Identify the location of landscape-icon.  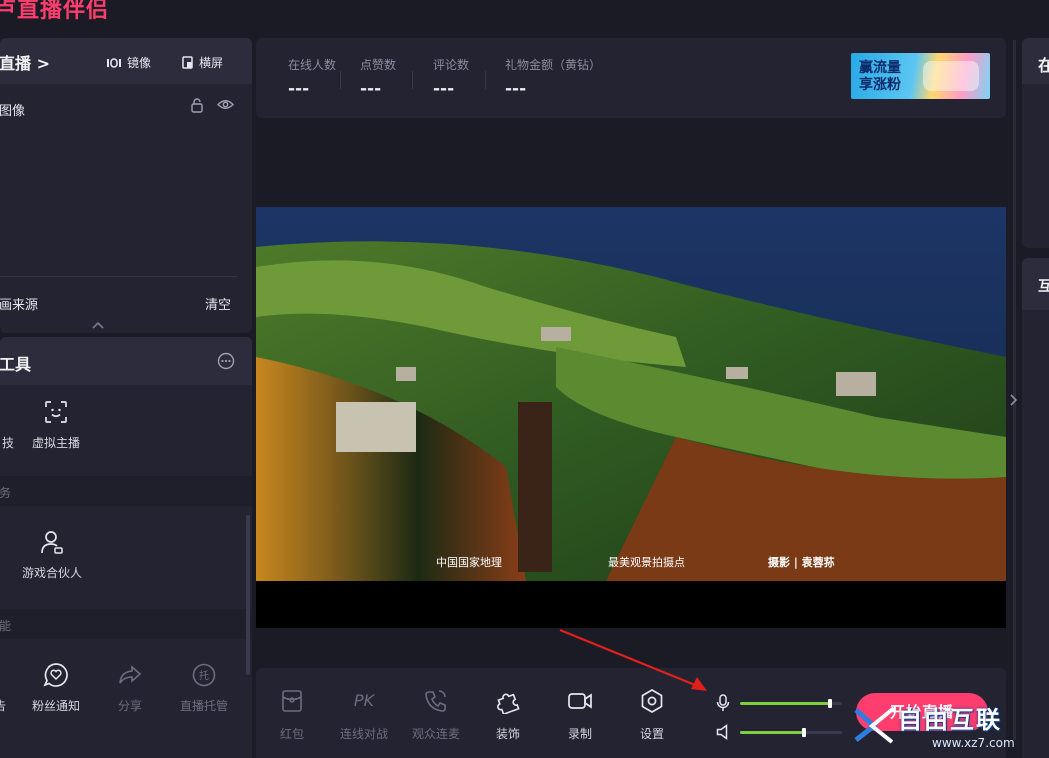
(187, 62).